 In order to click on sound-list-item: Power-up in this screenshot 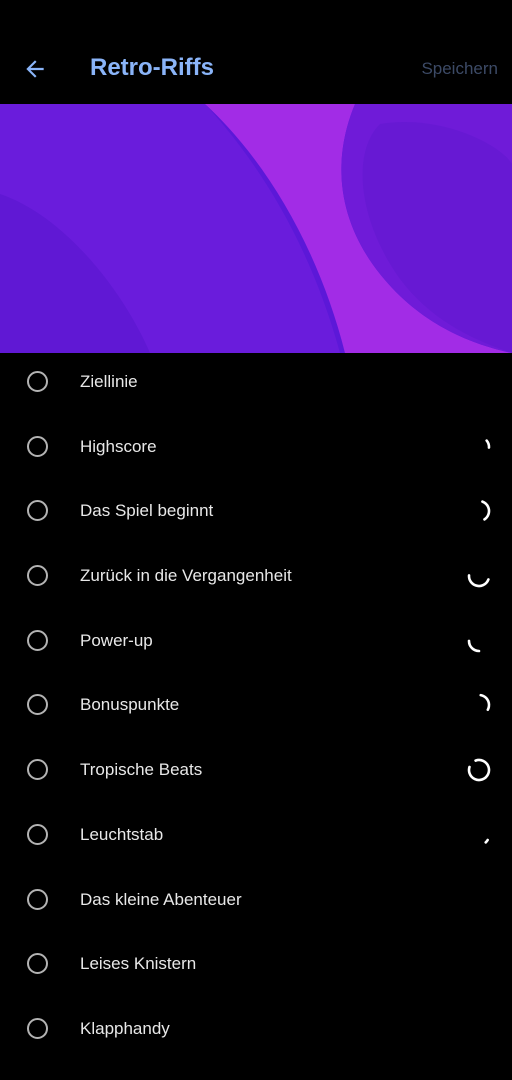, I will do `click(256, 642)`.